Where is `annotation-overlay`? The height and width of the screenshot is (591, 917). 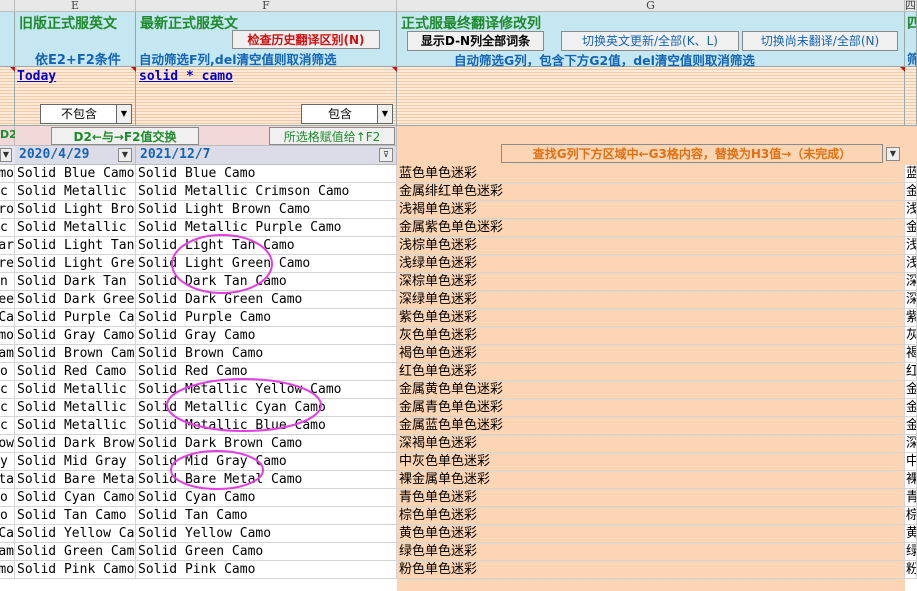
annotation-overlay is located at coordinates (244, 362).